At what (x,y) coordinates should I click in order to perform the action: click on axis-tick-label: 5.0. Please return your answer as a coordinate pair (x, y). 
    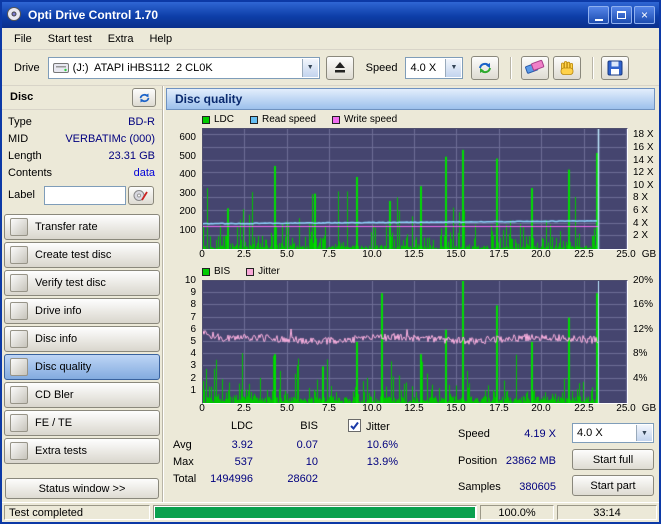
    Looking at the image, I should click on (287, 254).